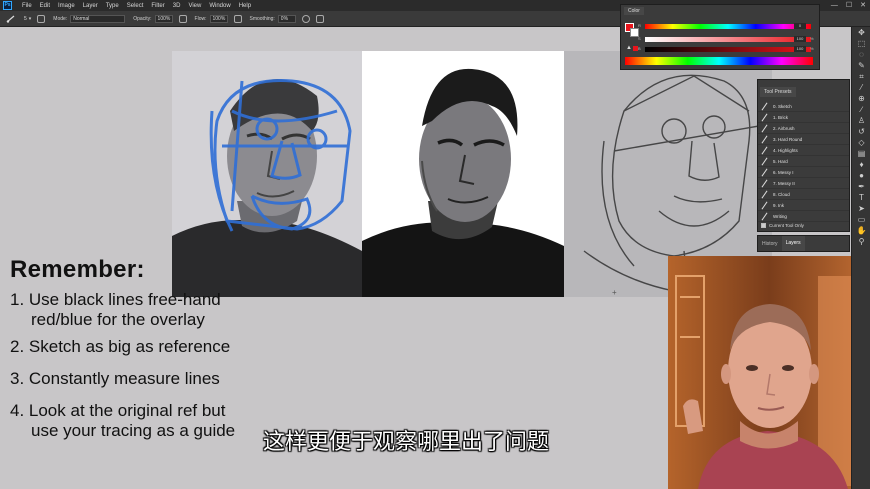  Describe the element at coordinates (629, 48) in the screenshot. I see `warning-icon: ▲` at that location.